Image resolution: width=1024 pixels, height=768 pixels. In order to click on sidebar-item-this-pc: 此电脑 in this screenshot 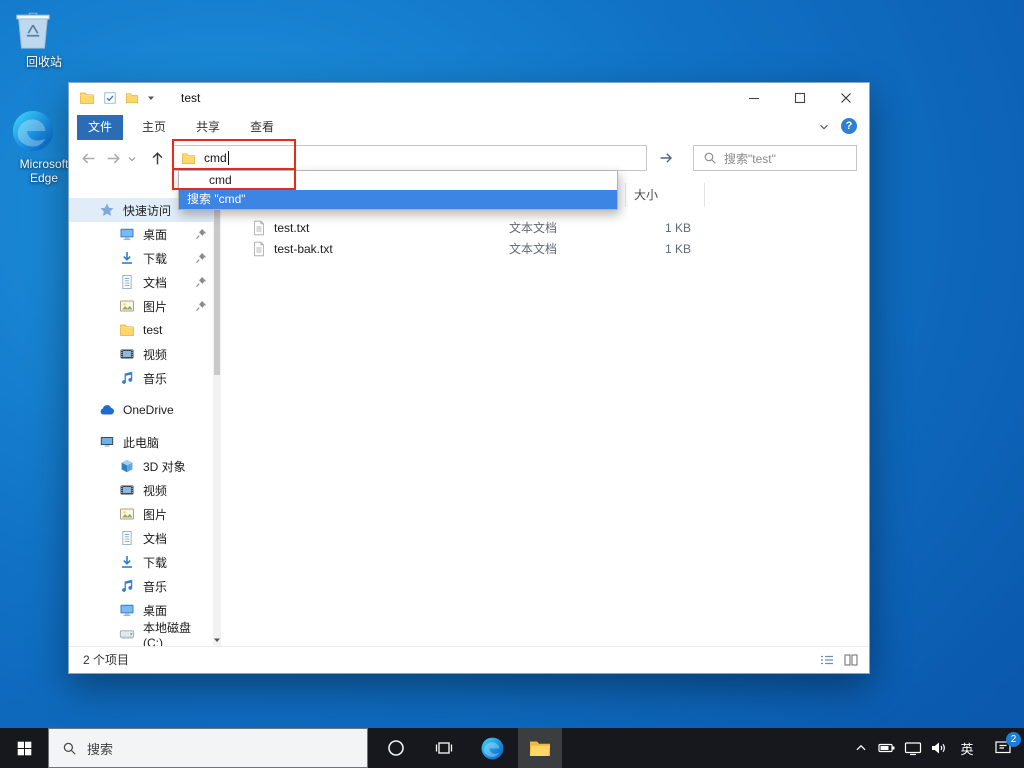, I will do `click(141, 442)`.